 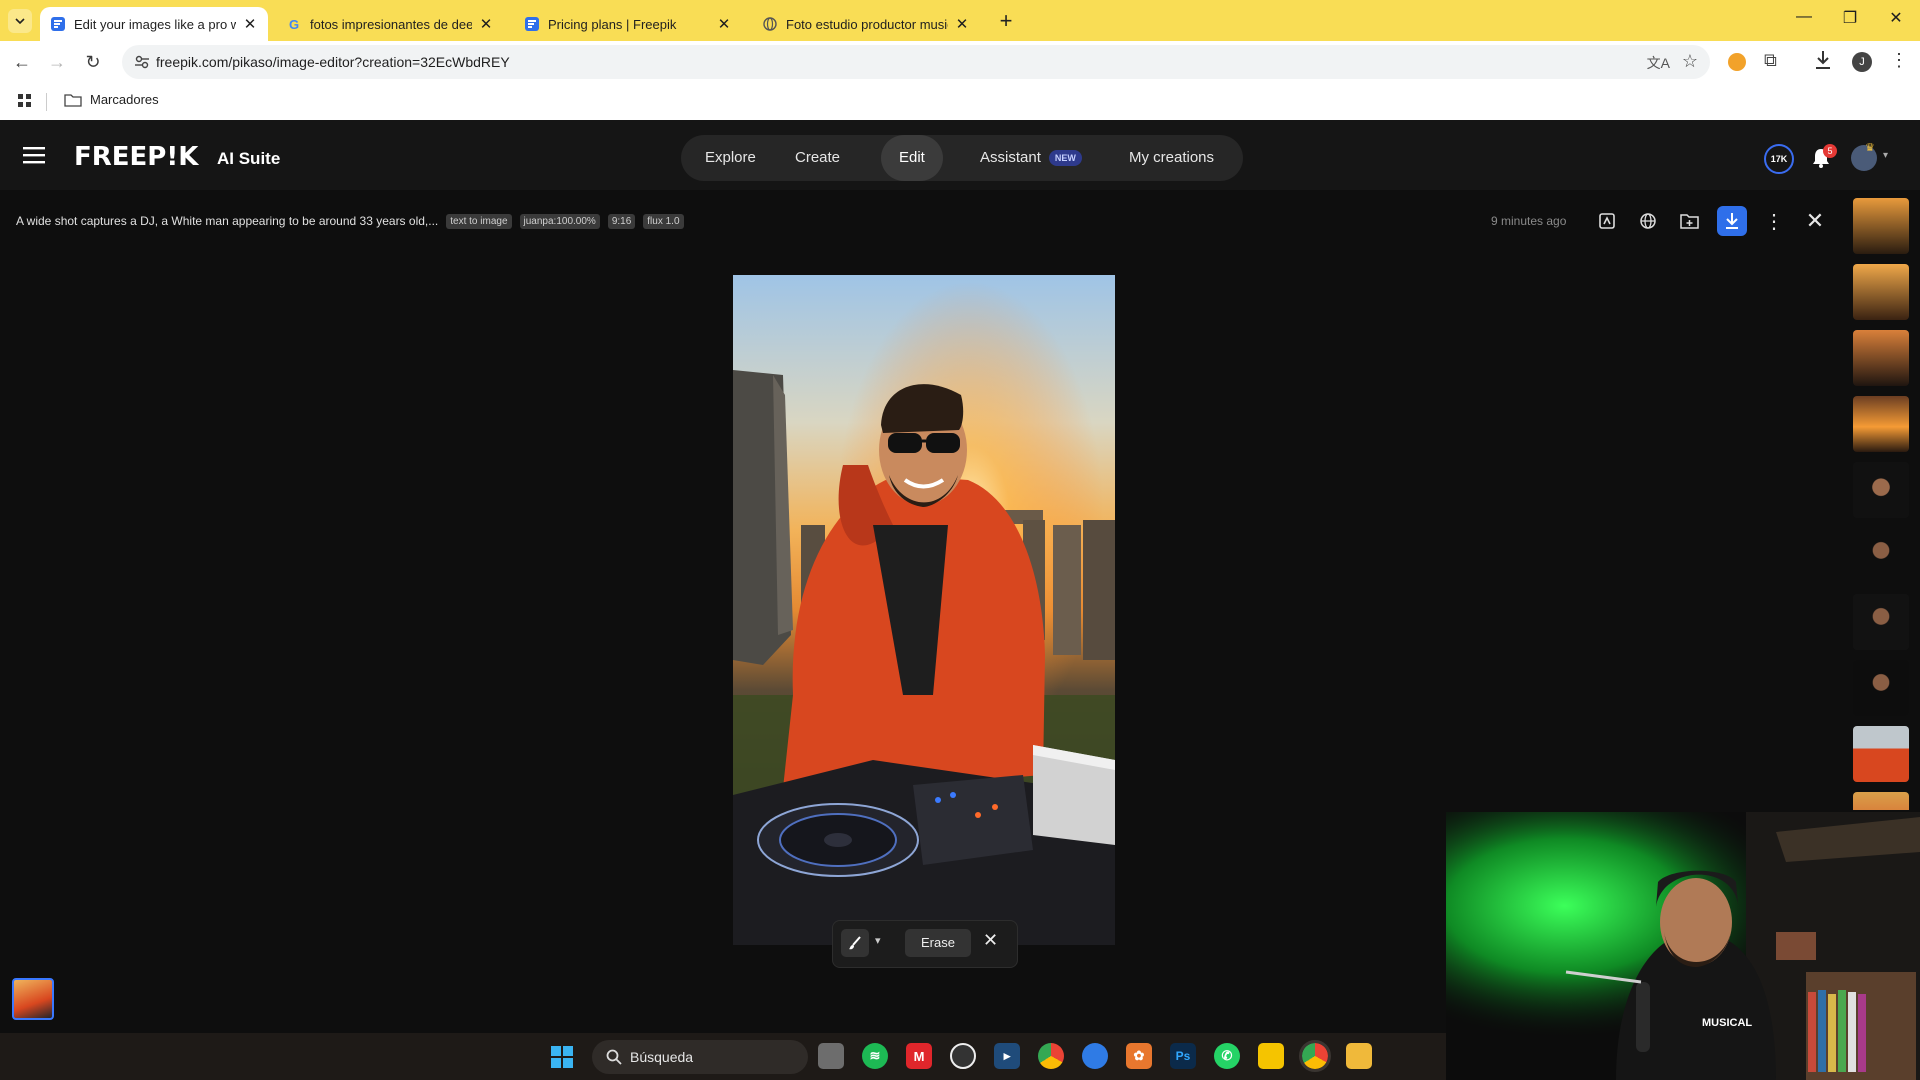 What do you see at coordinates (990, 940) in the screenshot?
I see `close-erase-icon: ✕` at bounding box center [990, 940].